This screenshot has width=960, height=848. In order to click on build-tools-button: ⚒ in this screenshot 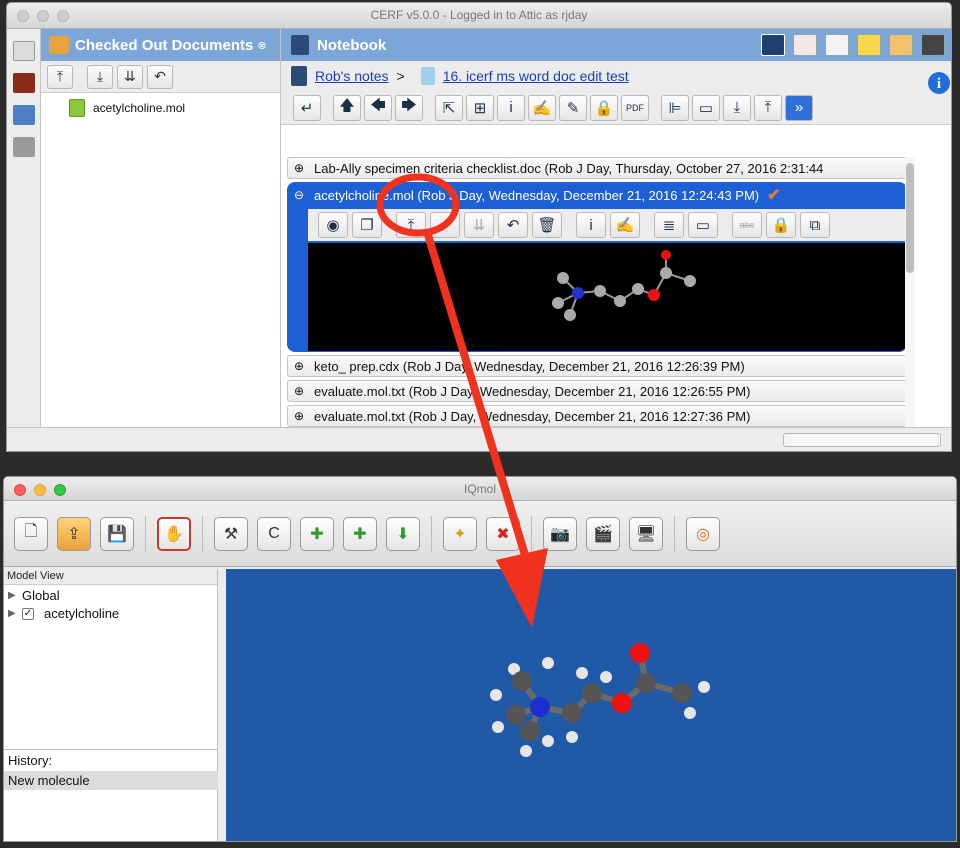, I will do `click(231, 533)`.